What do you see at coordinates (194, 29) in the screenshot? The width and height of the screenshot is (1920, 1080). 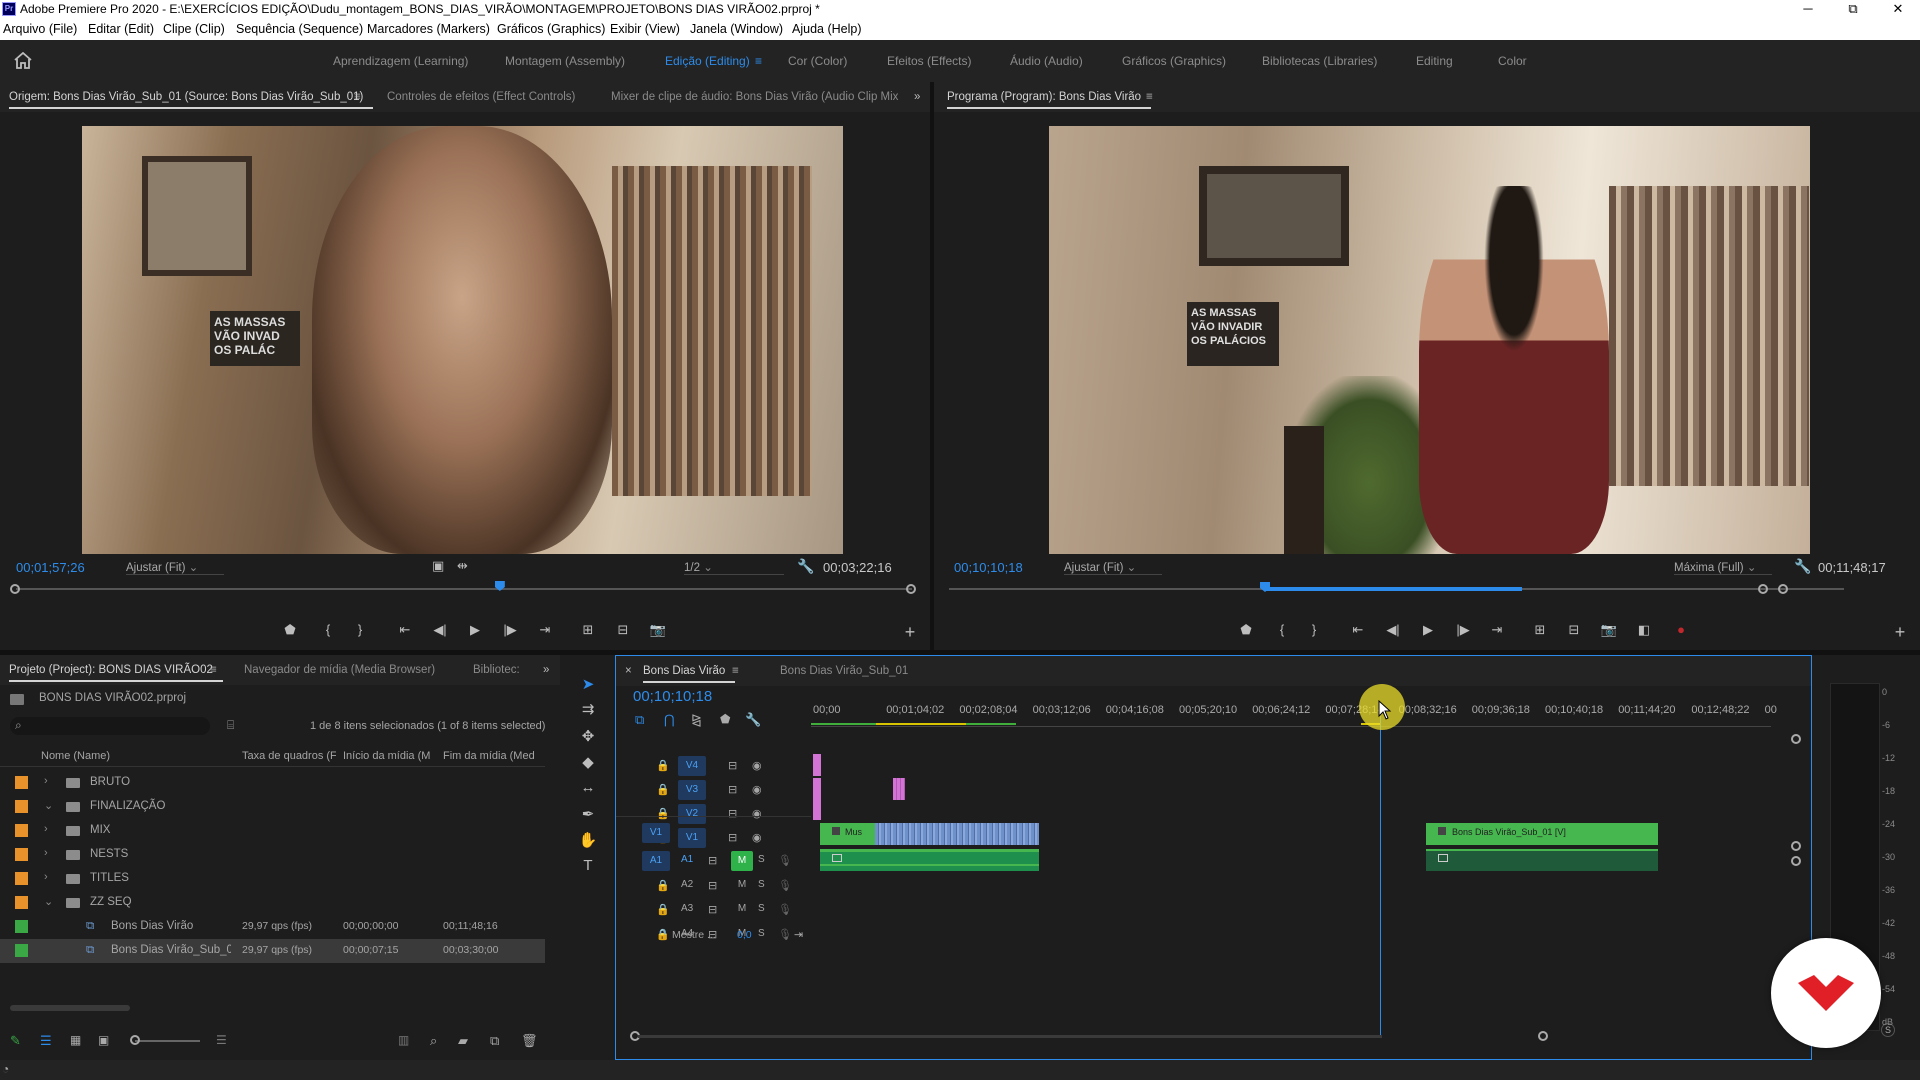 I see `menu-clip: Clipe (Clip)` at bounding box center [194, 29].